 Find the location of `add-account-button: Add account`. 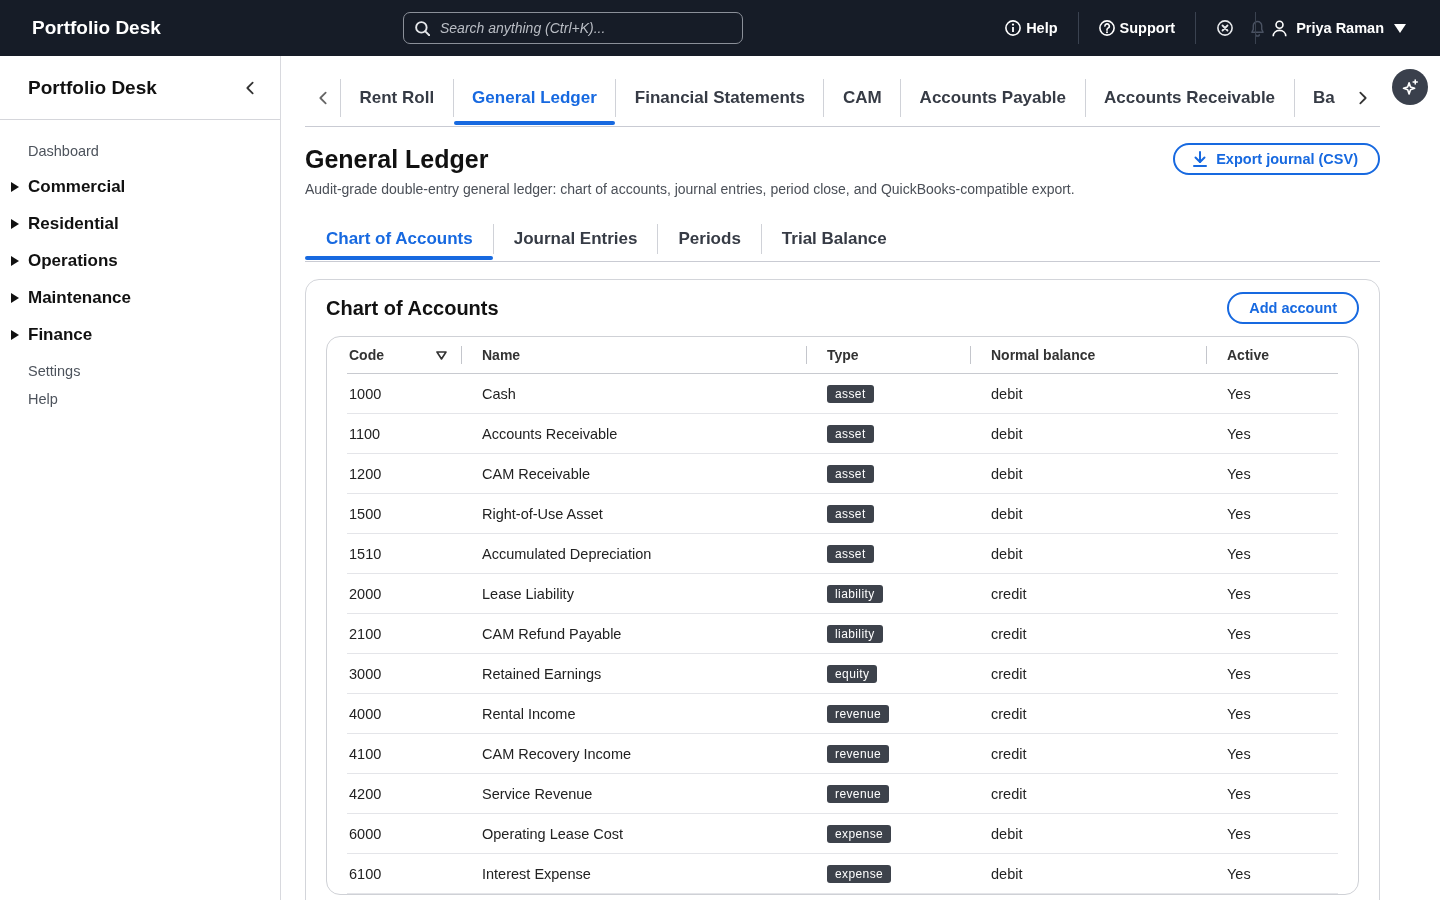

add-account-button: Add account is located at coordinates (1293, 308).